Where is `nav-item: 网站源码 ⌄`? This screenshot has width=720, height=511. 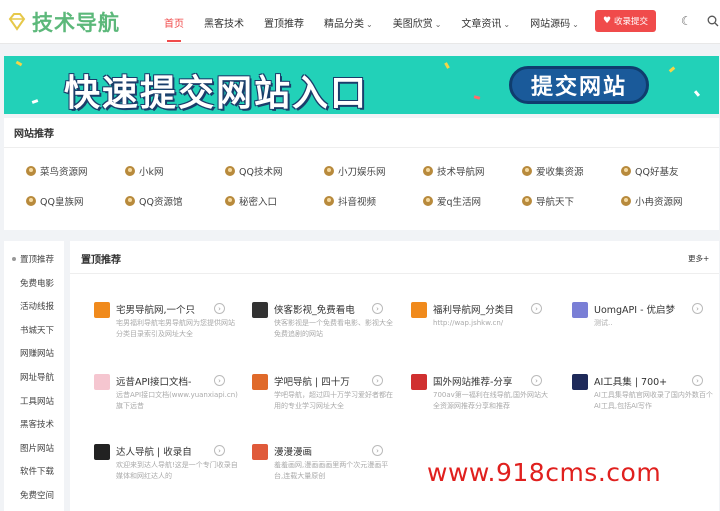
nav-item: 网站源码 ⌄ is located at coordinates (554, 22).